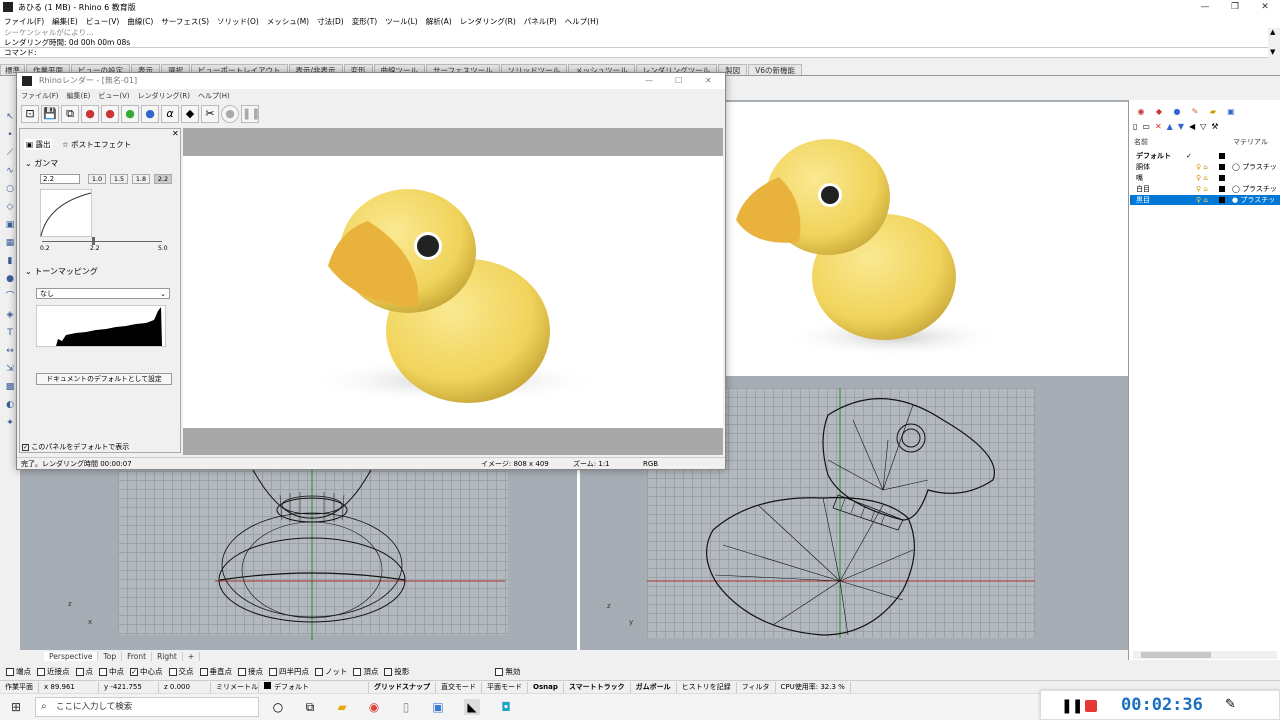 The image size is (1280, 720). Describe the element at coordinates (1274, 43) in the screenshot. I see `command-scrollbar: ▲ ▼` at that location.